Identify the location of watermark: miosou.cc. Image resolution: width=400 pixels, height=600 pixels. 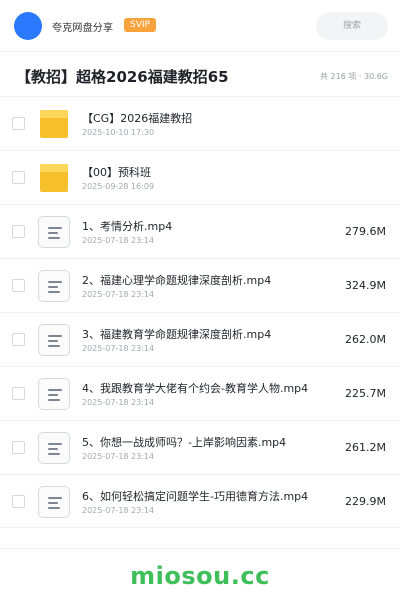
(200, 576).